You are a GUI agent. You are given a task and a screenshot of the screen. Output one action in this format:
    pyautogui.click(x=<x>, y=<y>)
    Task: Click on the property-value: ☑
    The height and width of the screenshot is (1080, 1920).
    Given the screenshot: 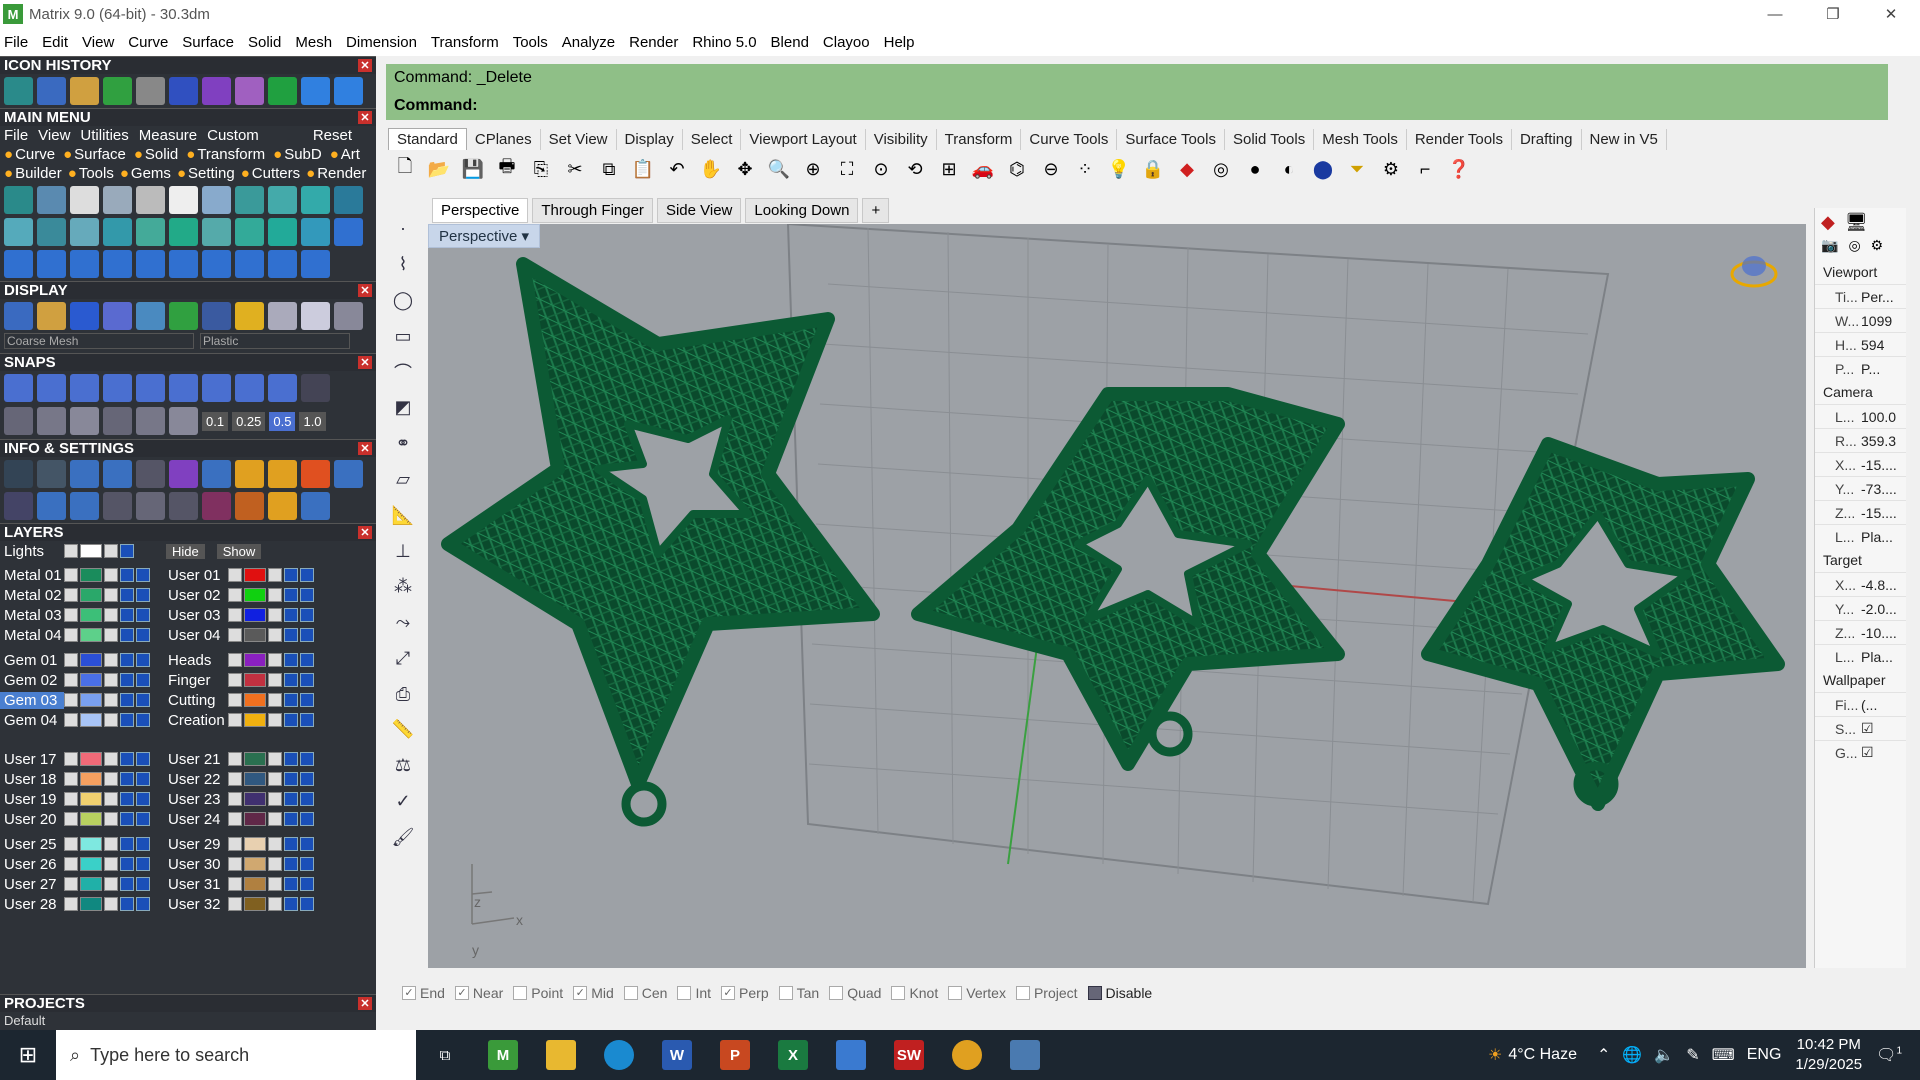 What is the action you would take?
    pyautogui.click(x=1867, y=728)
    